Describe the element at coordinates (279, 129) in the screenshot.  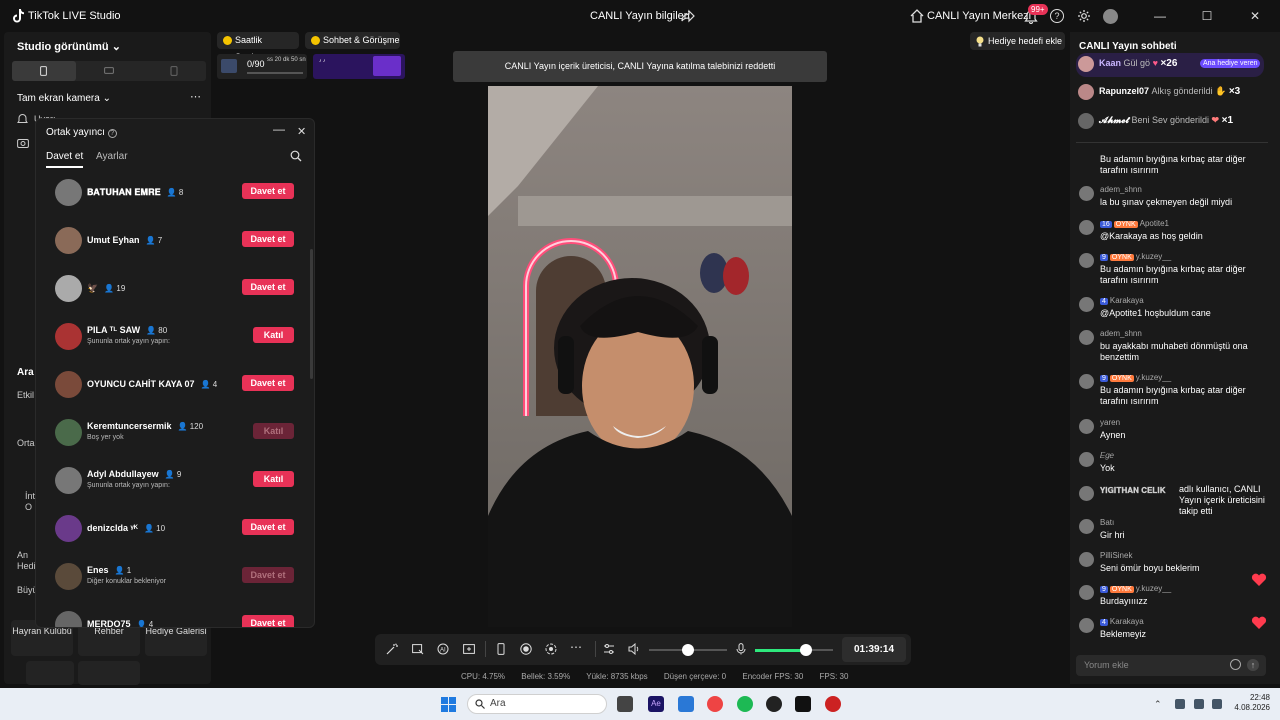
I see `minimize-panel-icon: —` at that location.